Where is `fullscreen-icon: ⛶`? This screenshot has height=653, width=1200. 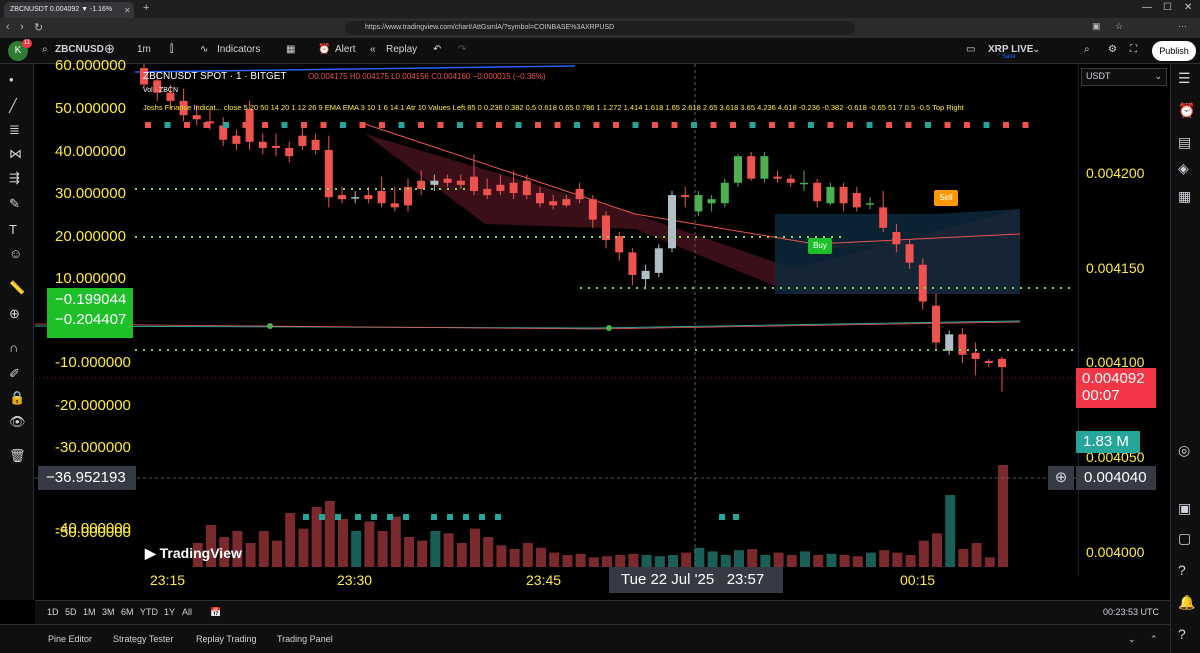
fullscreen-icon: ⛶ is located at coordinates (1133, 49).